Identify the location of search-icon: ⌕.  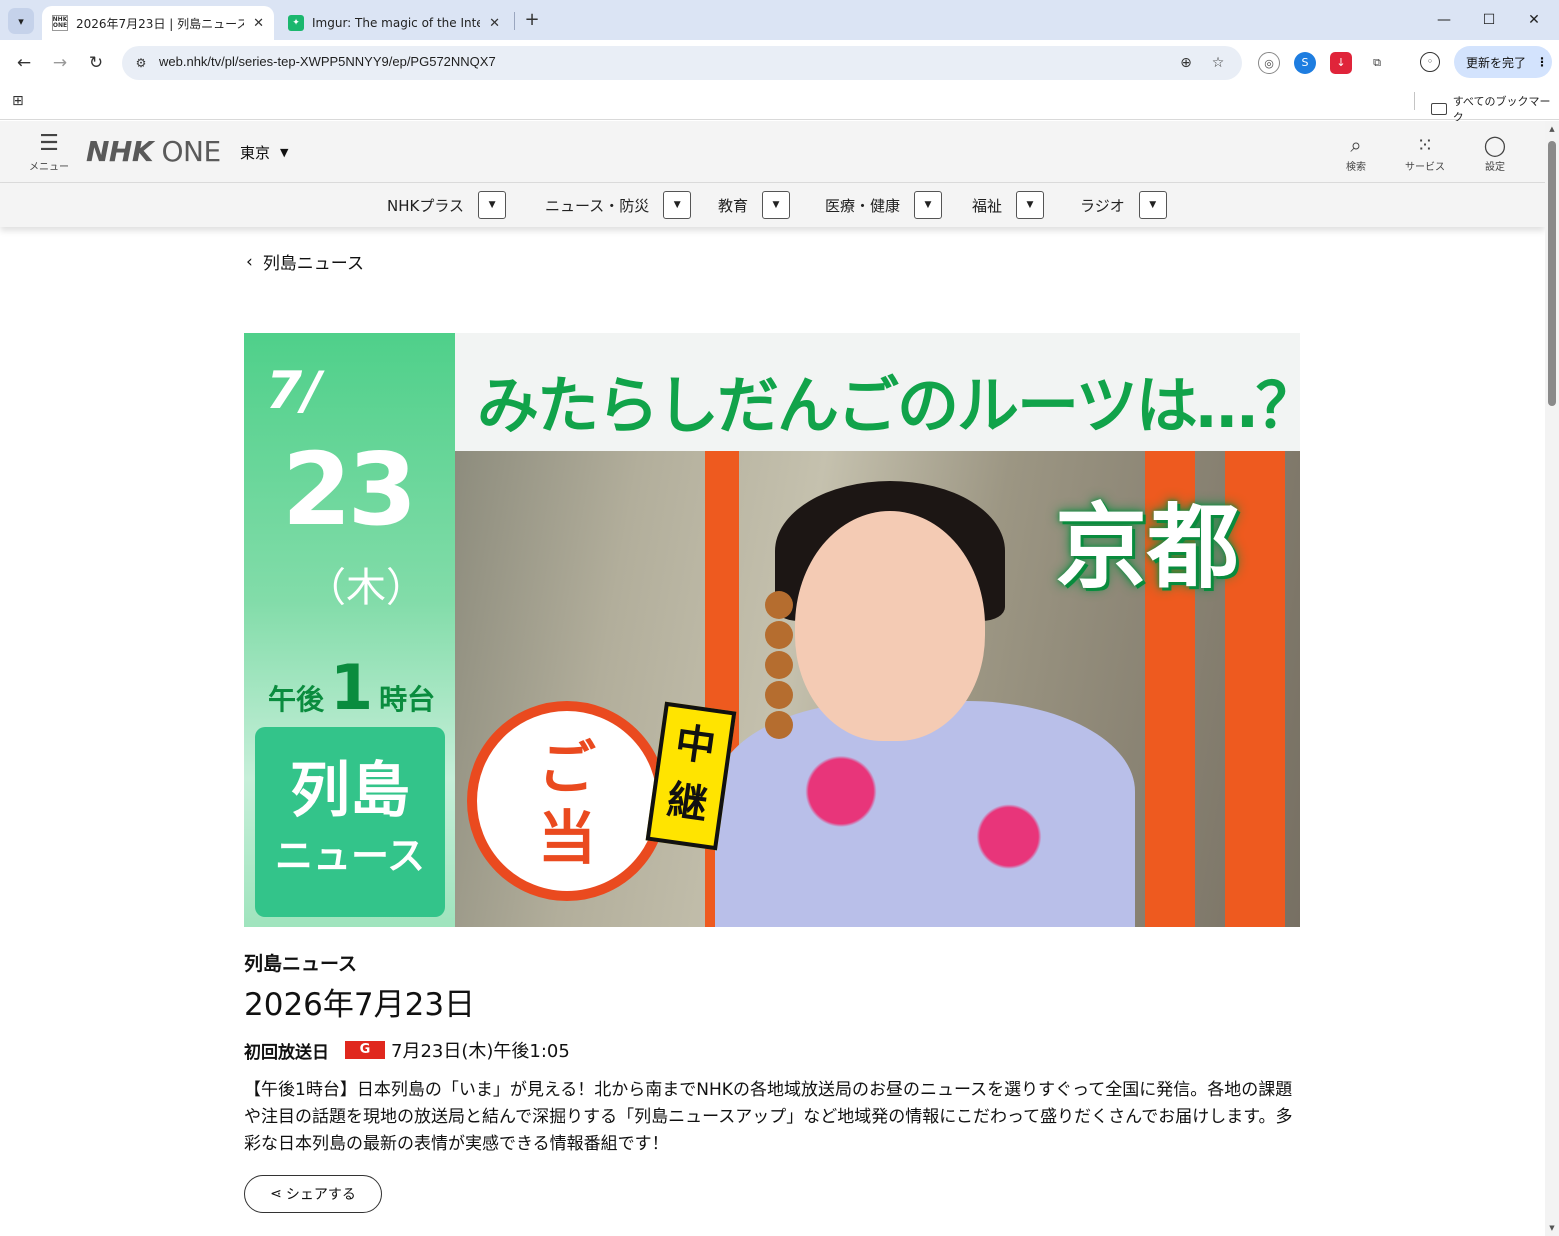
(1356, 145).